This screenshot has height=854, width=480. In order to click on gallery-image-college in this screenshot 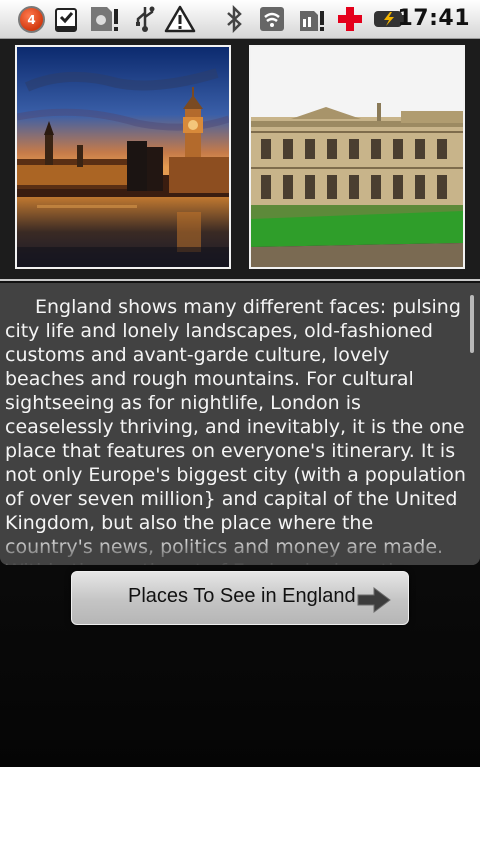, I will do `click(357, 157)`.